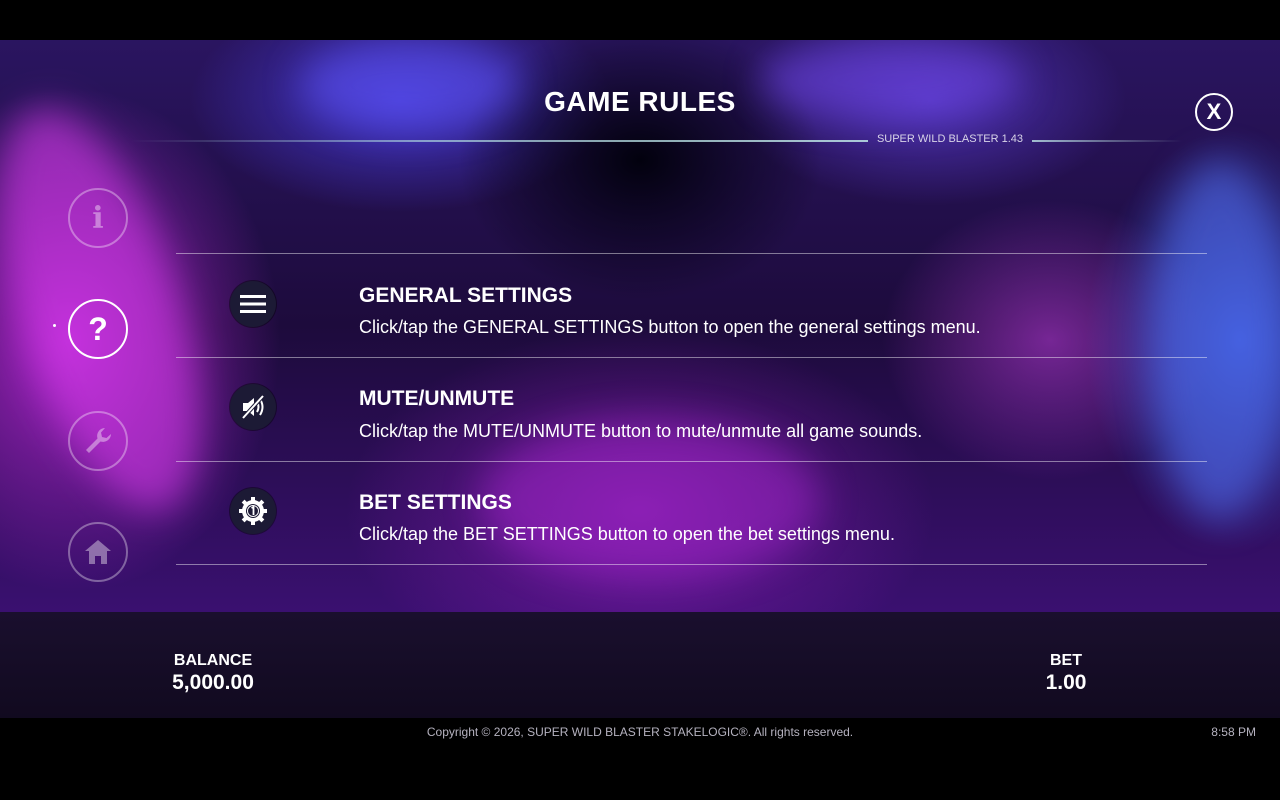 The height and width of the screenshot is (800, 1280). I want to click on rule-title: BET SETTINGS, so click(435, 502).